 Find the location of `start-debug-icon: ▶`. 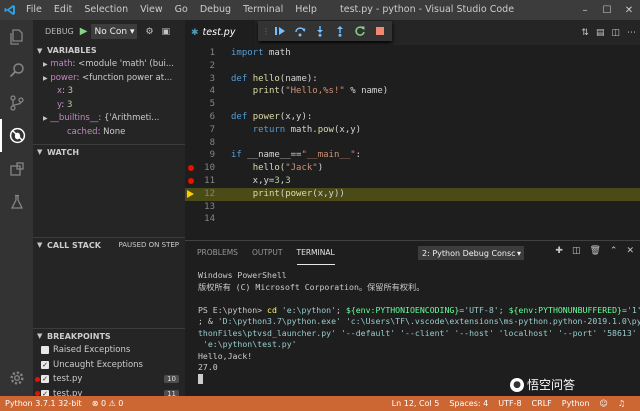

start-debug-icon: ▶ is located at coordinates (84, 31).